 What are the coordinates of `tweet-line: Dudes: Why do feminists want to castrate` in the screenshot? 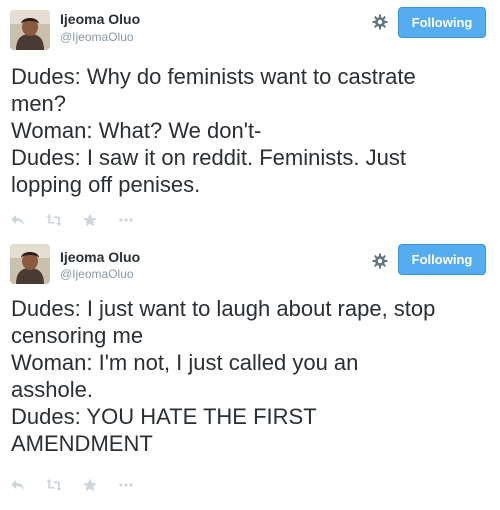 It's located at (213, 76).